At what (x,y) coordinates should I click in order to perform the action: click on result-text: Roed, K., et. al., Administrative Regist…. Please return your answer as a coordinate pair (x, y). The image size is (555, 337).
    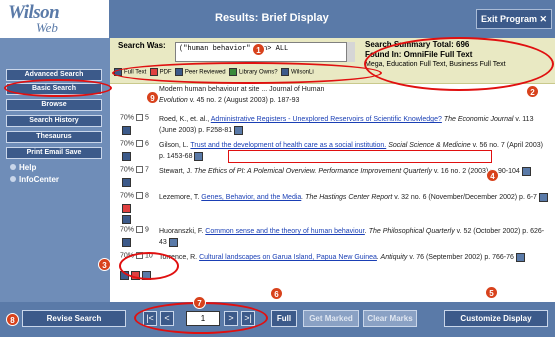
    Looking at the image, I should click on (354, 125).